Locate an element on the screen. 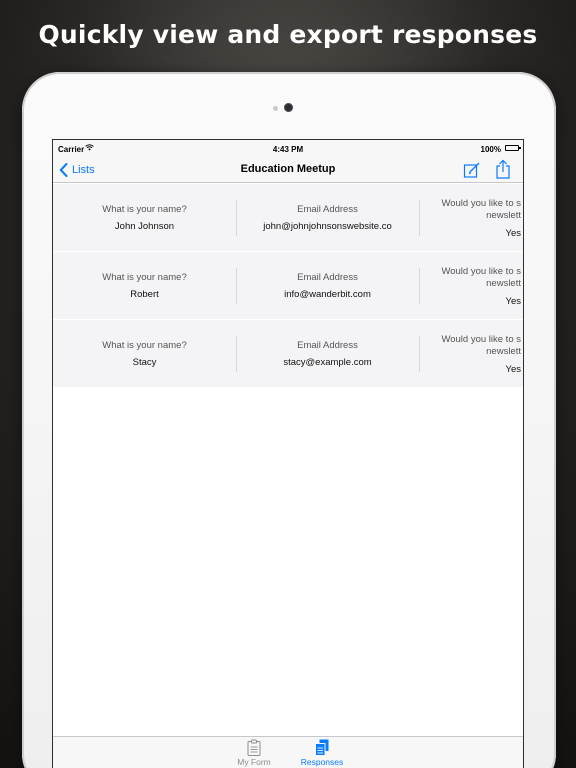 The height and width of the screenshot is (768, 576). tab-bar: My Form Responses is located at coordinates (288, 752).